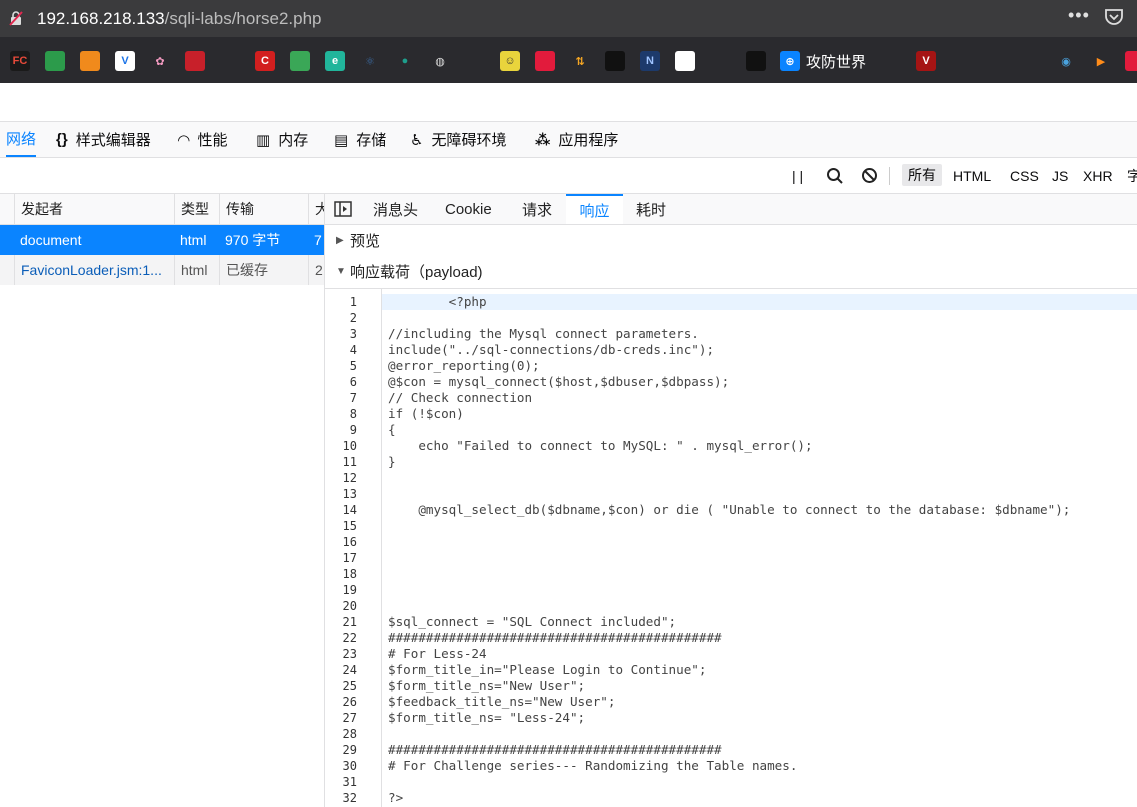  What do you see at coordinates (316, 270) in the screenshot?
I see `size-cell: 2` at bounding box center [316, 270].